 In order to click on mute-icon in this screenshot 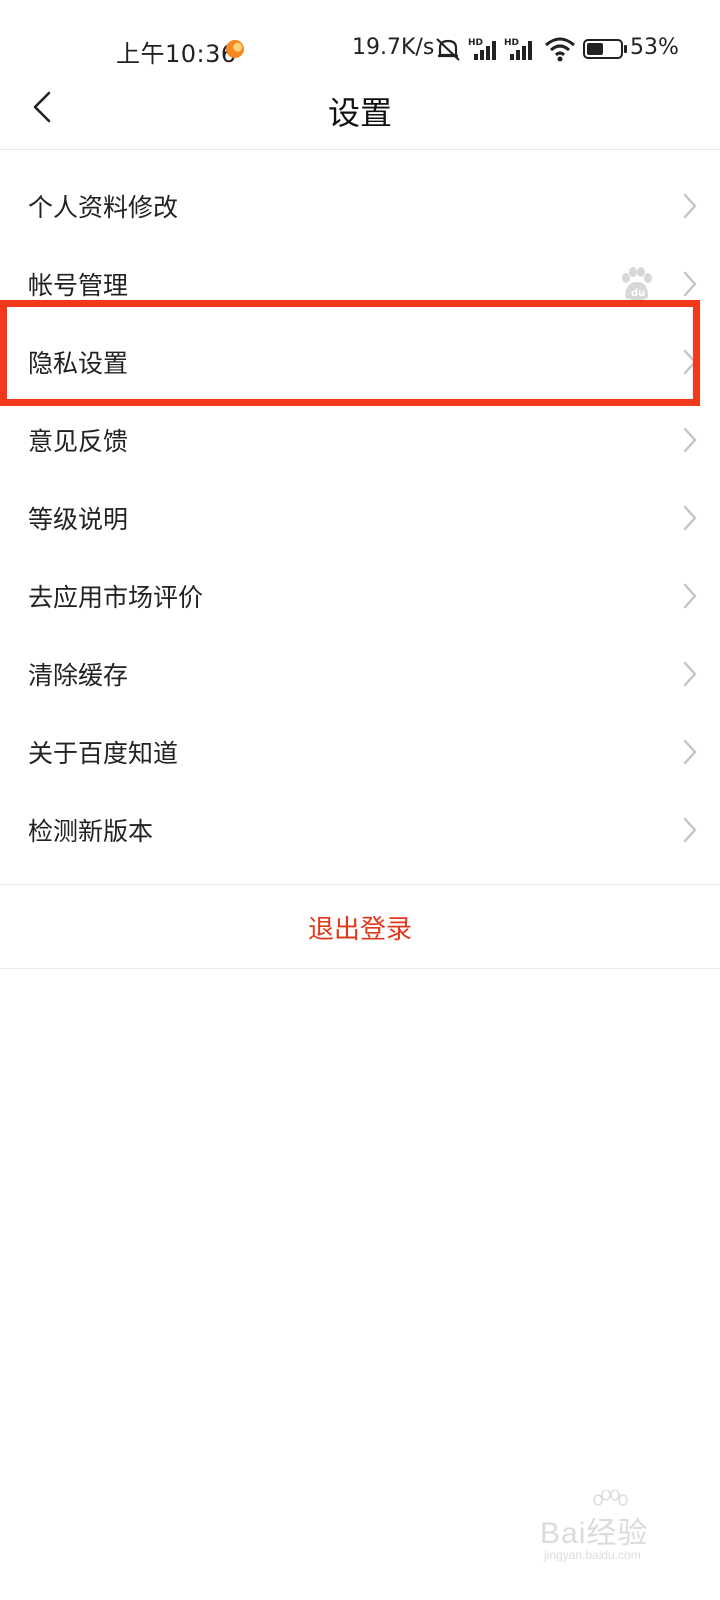, I will do `click(448, 49)`.